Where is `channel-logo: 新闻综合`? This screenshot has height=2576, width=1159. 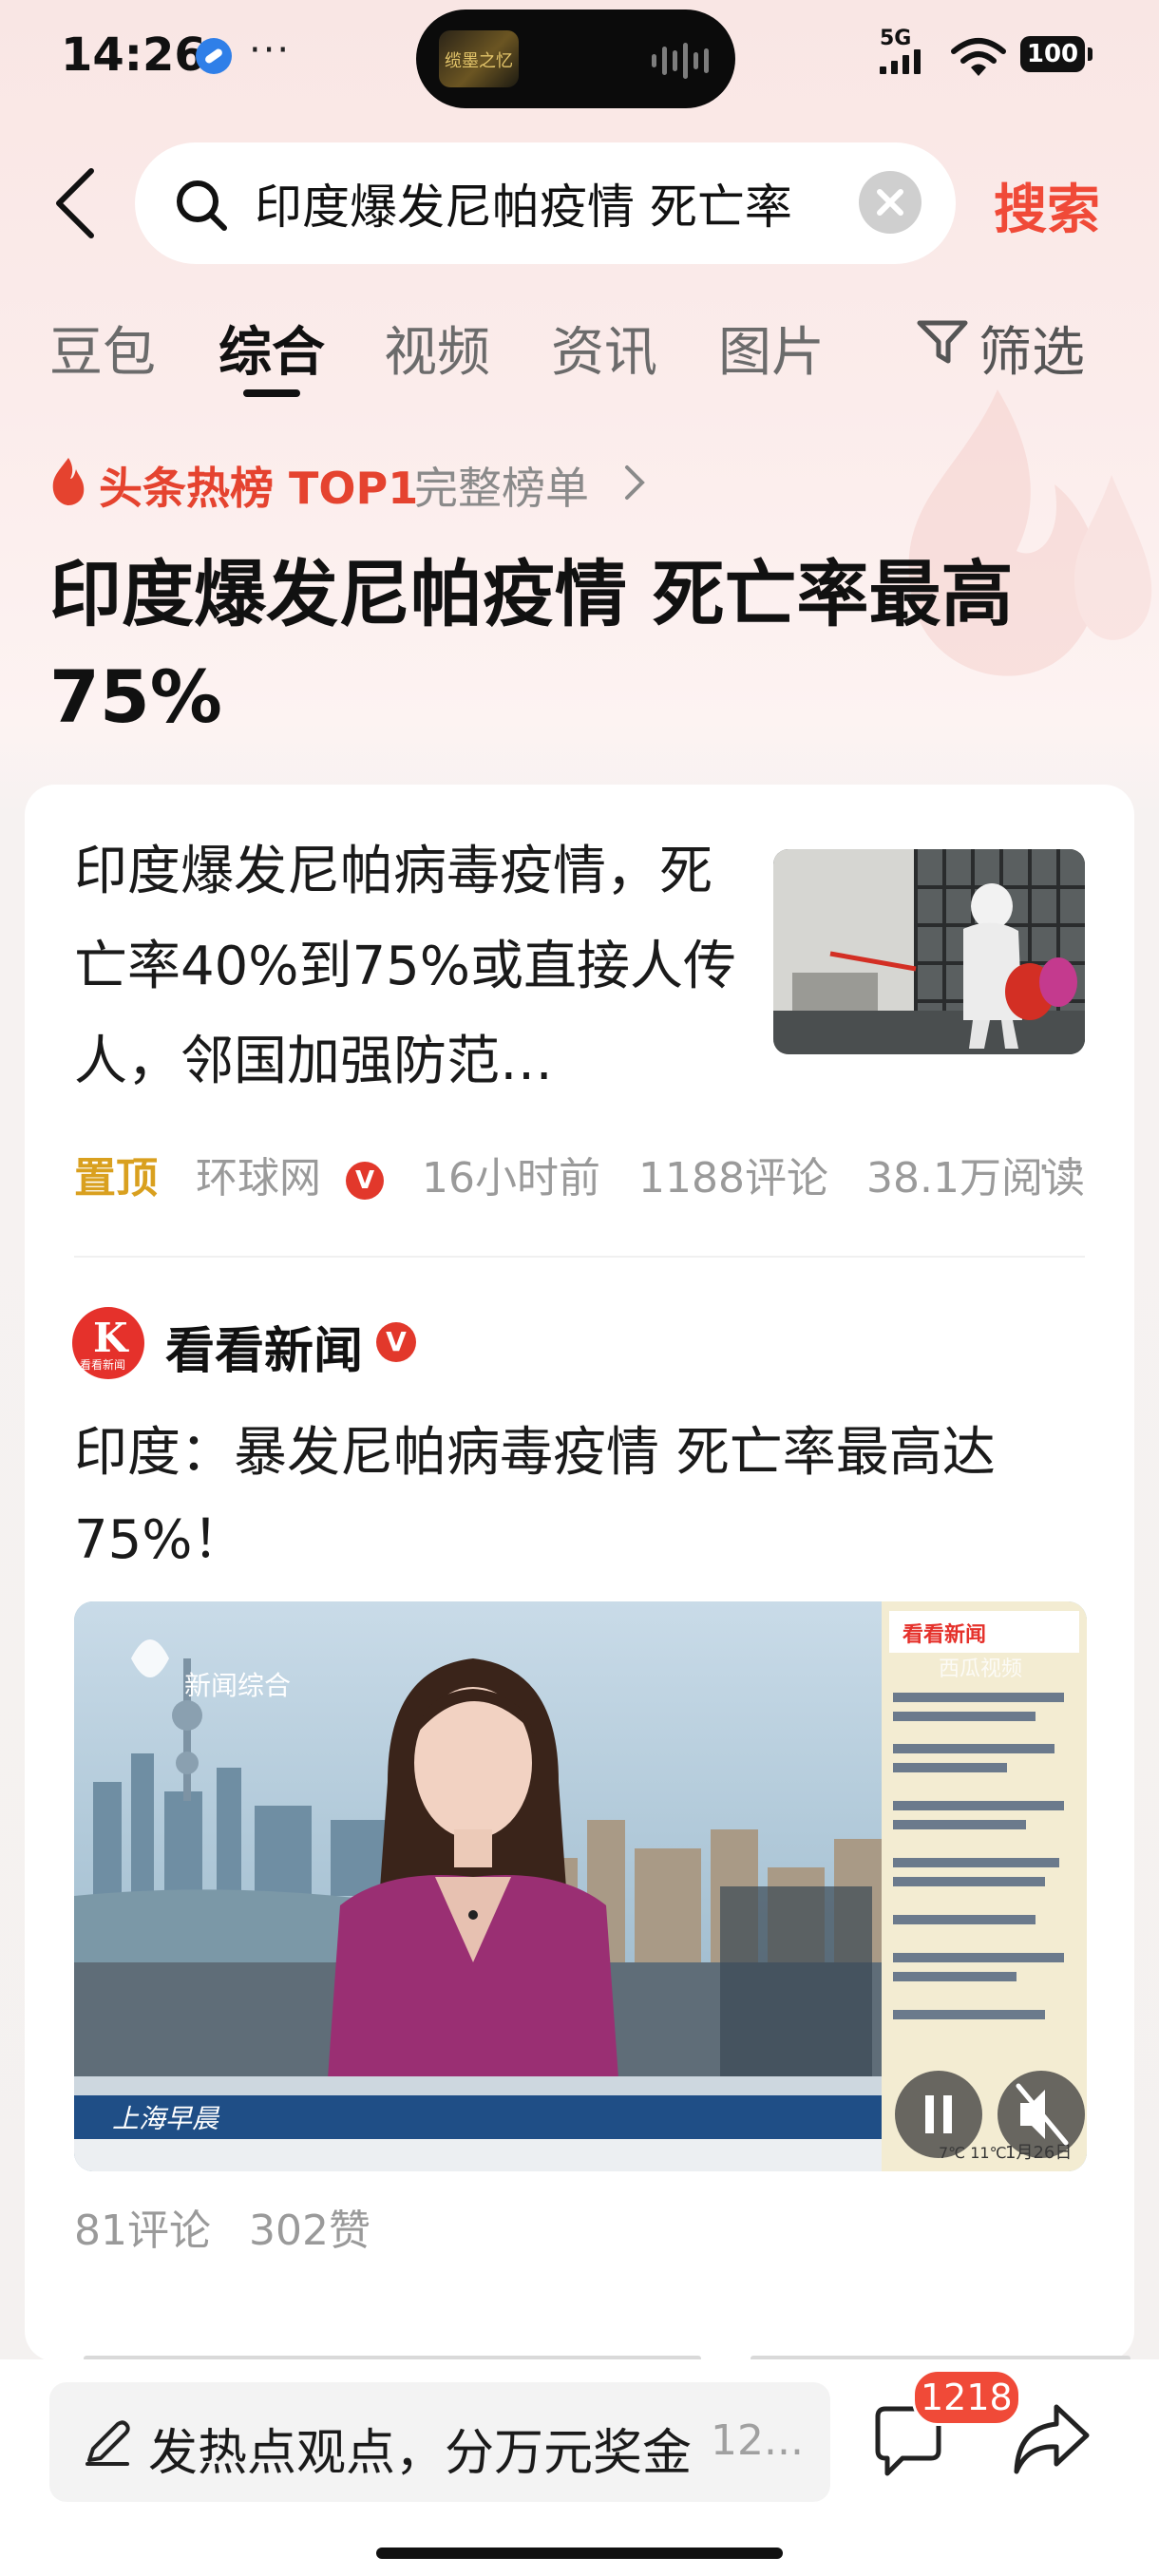
channel-logo: 新闻综合 is located at coordinates (237, 1685).